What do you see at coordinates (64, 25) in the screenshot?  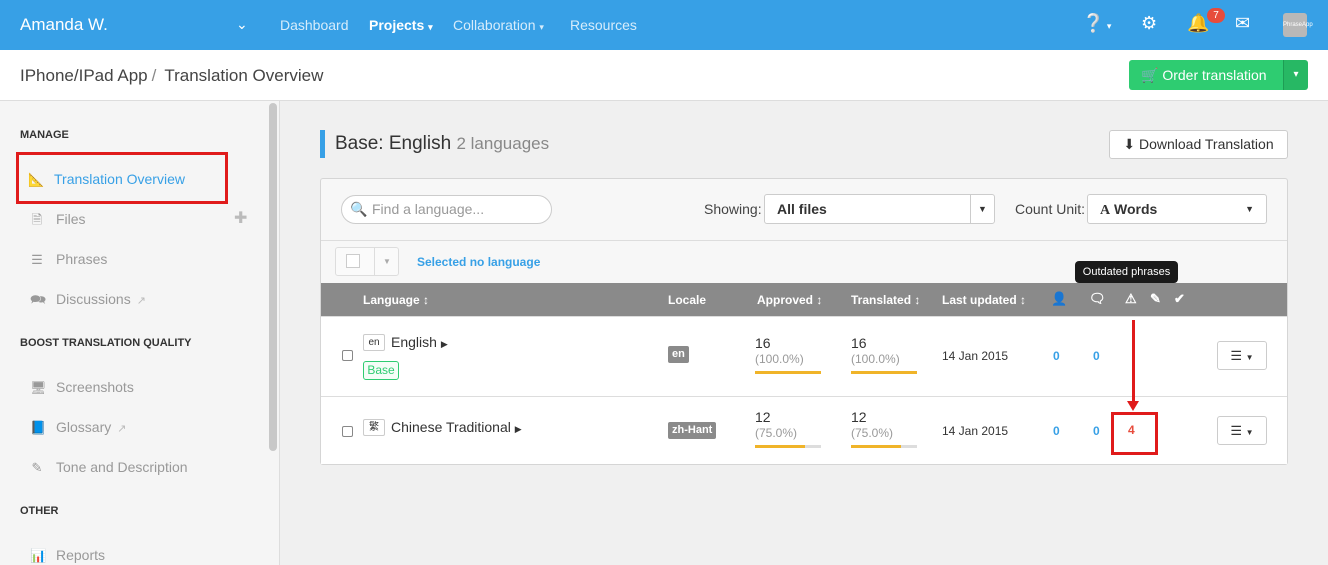 I see `user-menu: Amanda W.` at bounding box center [64, 25].